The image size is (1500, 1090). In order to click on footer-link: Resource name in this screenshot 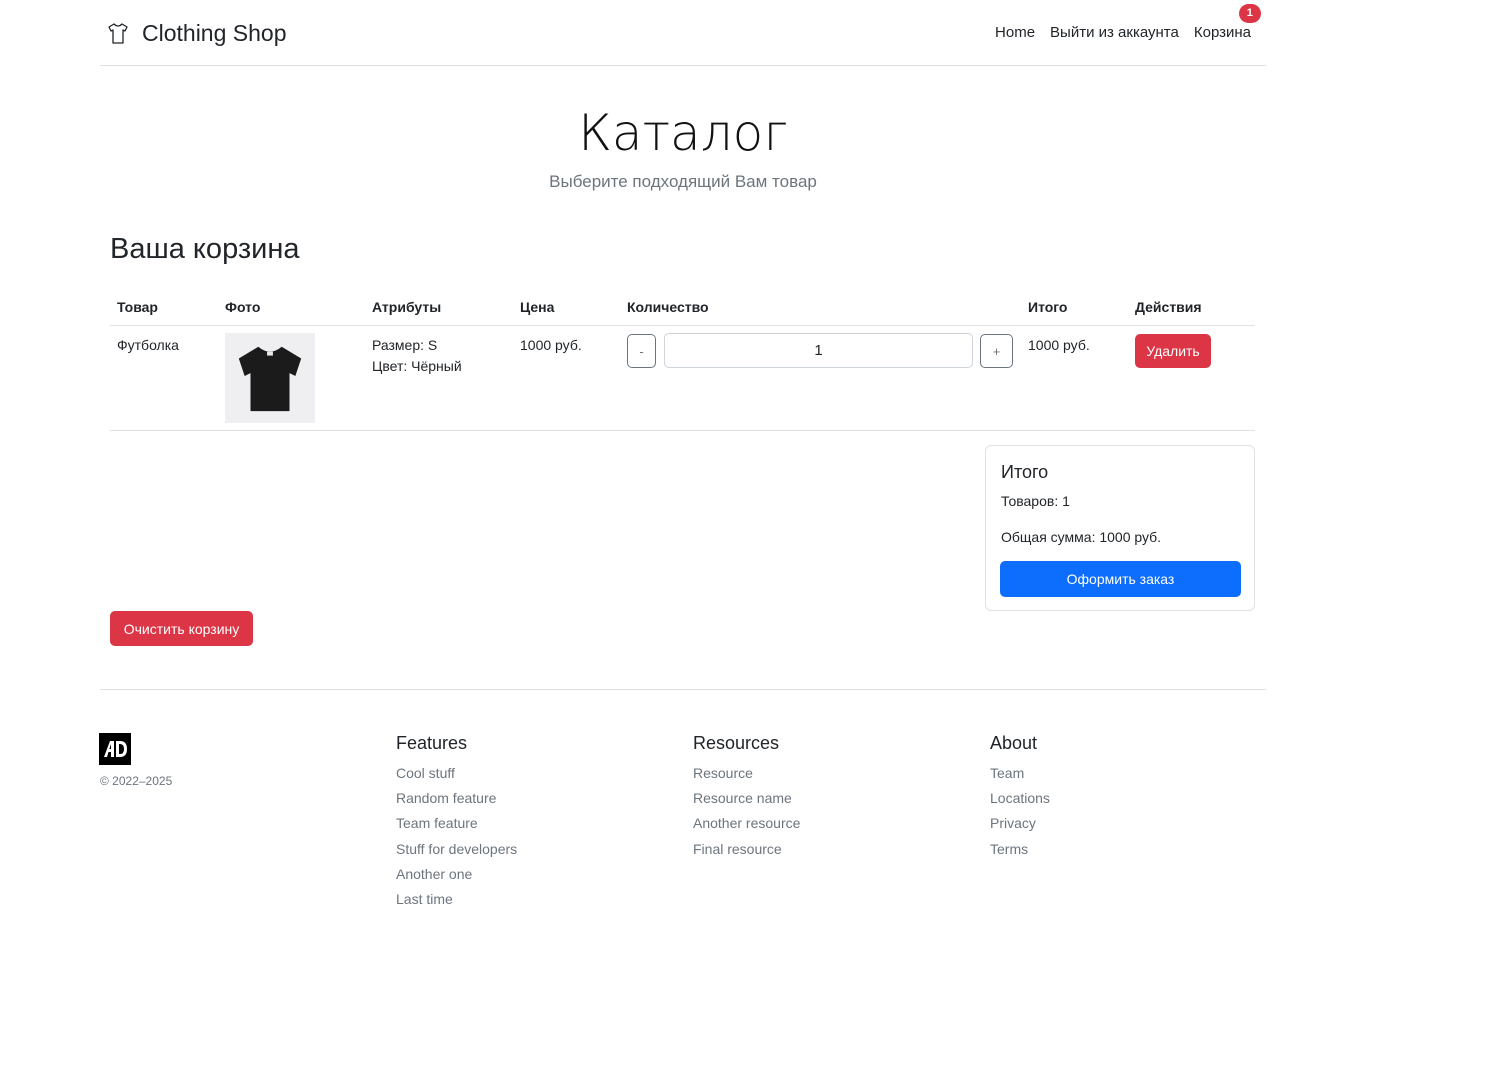, I will do `click(746, 801)`.